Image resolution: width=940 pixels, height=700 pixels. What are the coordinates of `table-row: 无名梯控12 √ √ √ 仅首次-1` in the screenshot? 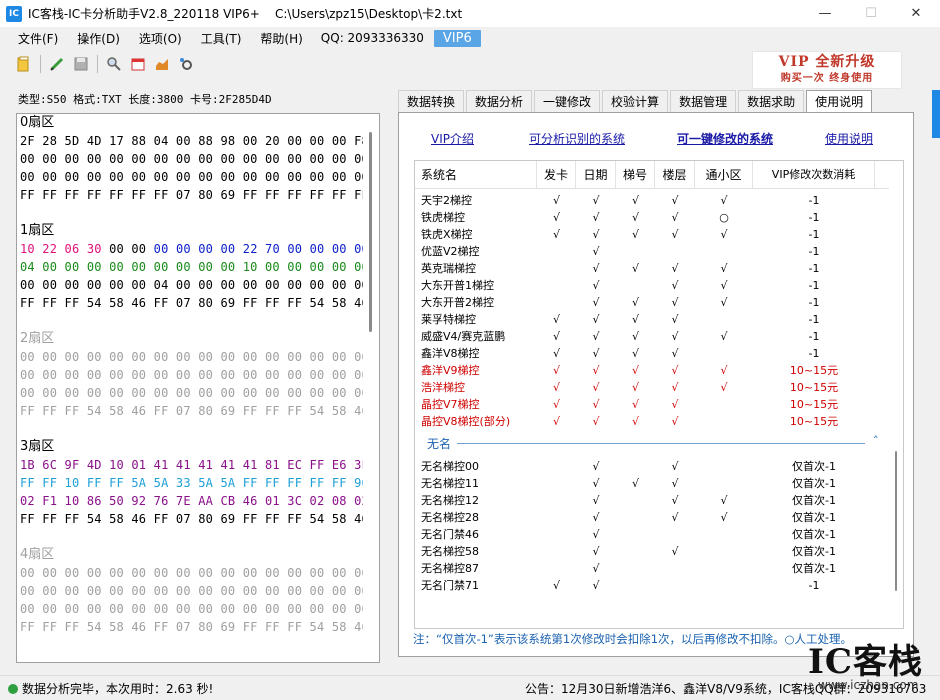 It's located at (652, 500).